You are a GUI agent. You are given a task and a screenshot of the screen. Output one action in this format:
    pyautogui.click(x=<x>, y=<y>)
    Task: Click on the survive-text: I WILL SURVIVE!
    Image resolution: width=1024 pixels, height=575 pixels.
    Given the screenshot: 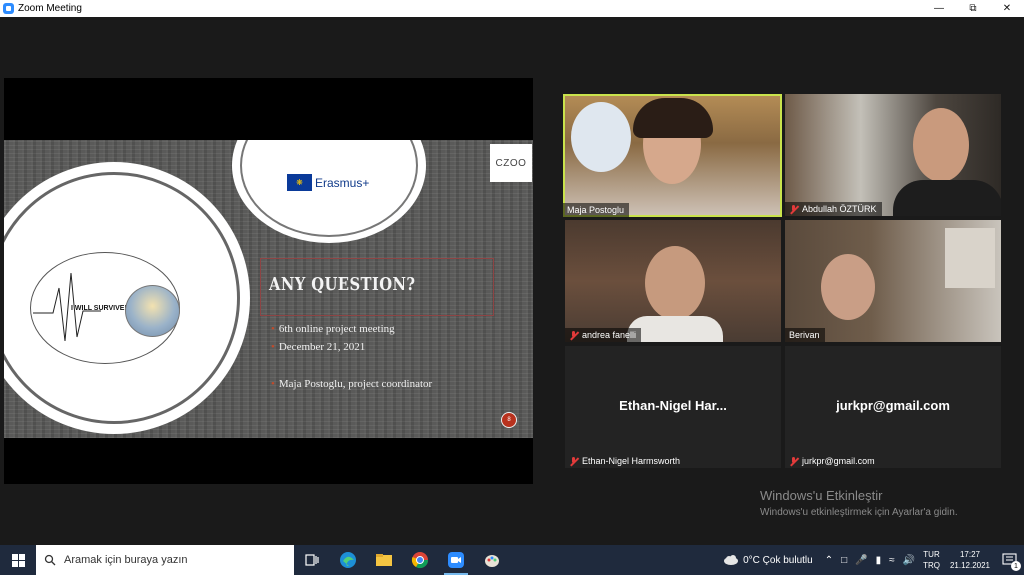 What is the action you would take?
    pyautogui.click(x=99, y=308)
    